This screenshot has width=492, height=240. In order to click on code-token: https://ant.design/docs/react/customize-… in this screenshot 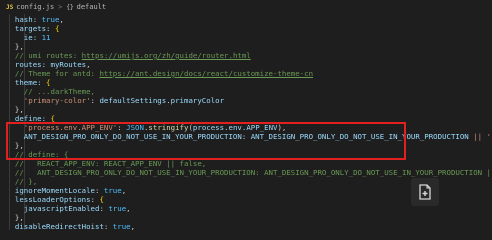, I will do `click(206, 73)`.